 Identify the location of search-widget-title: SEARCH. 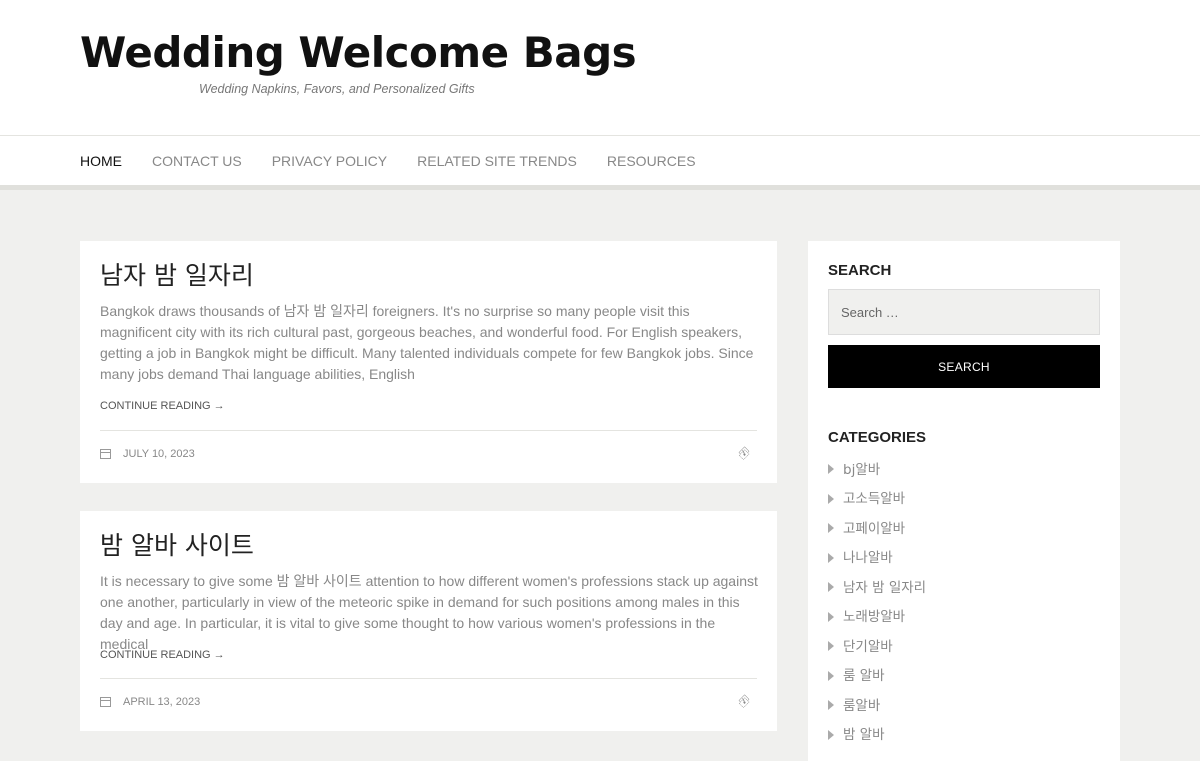
(860, 270).